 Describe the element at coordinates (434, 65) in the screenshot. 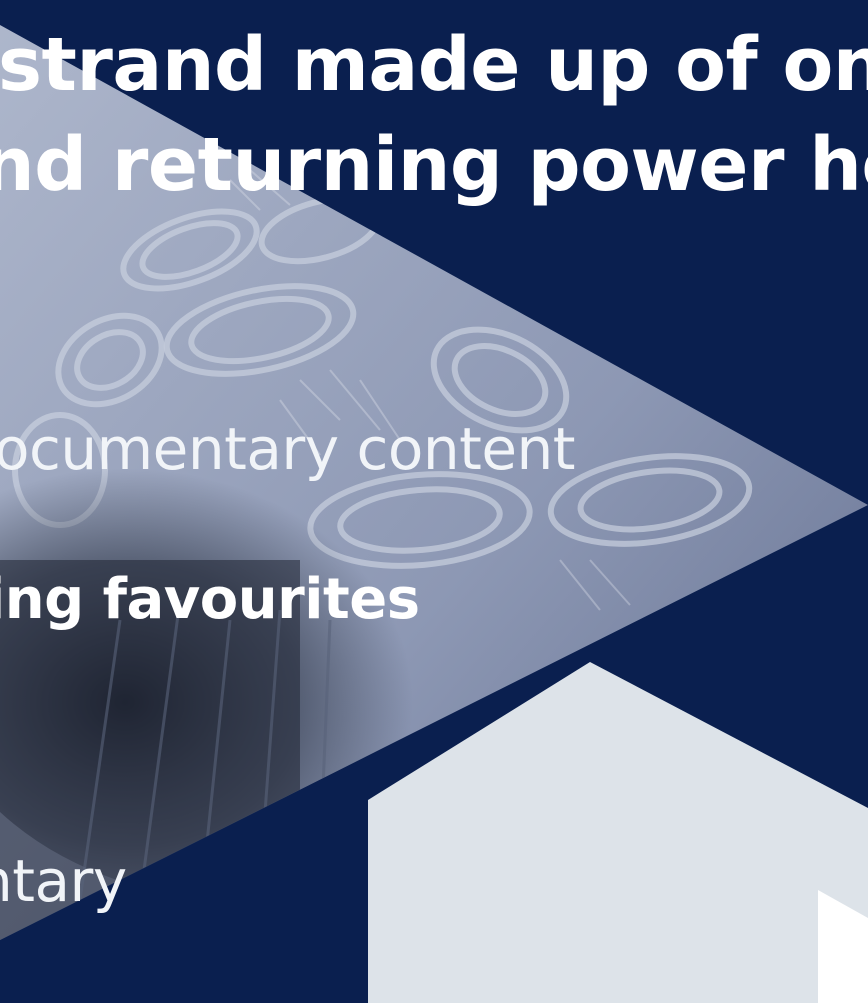

I see `headline-line-1: strand made up of one` at that location.